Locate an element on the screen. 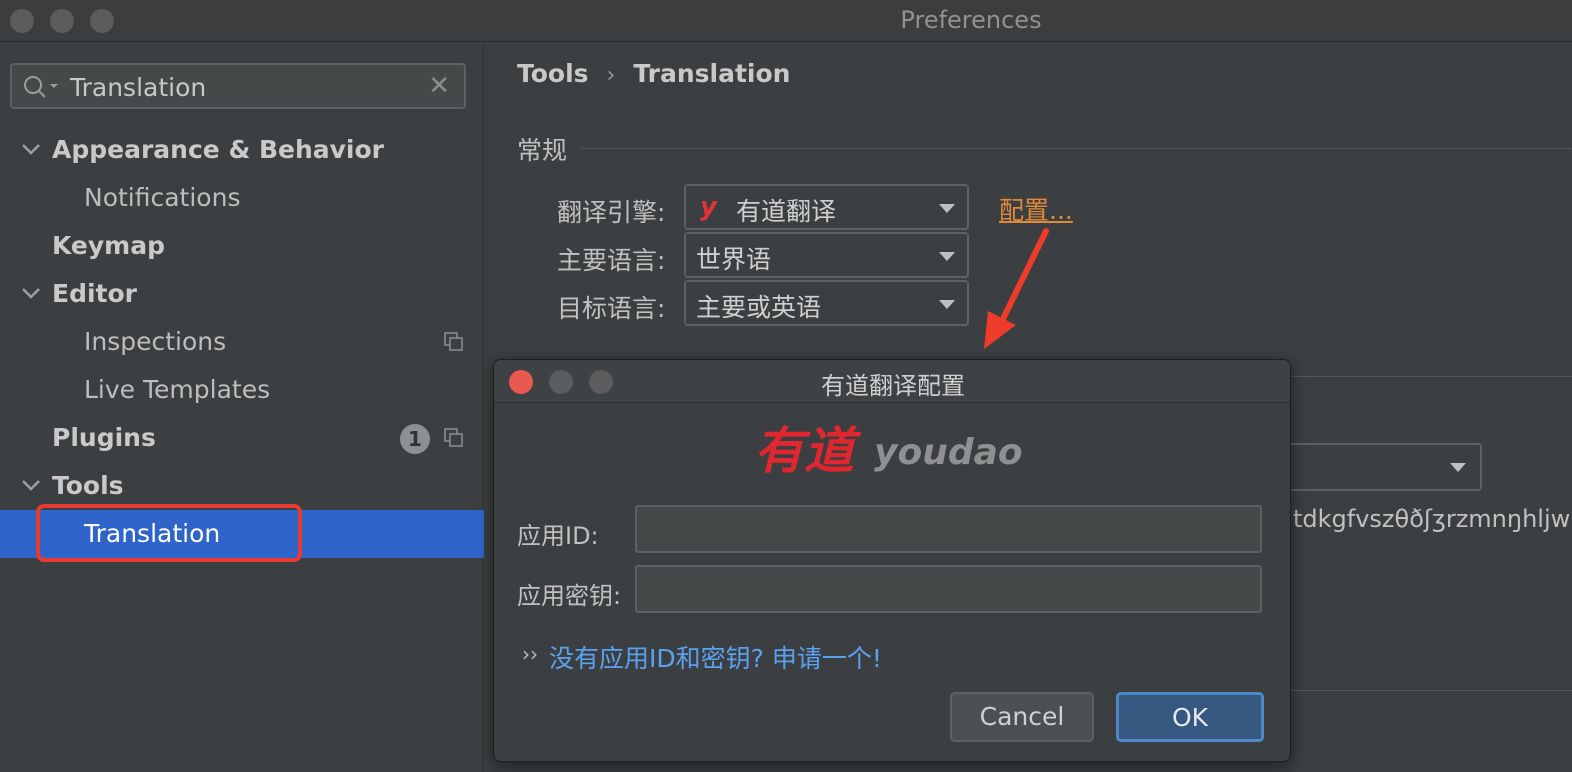  sidebar-item-label: Appearance & Behavior is located at coordinates (218, 149).